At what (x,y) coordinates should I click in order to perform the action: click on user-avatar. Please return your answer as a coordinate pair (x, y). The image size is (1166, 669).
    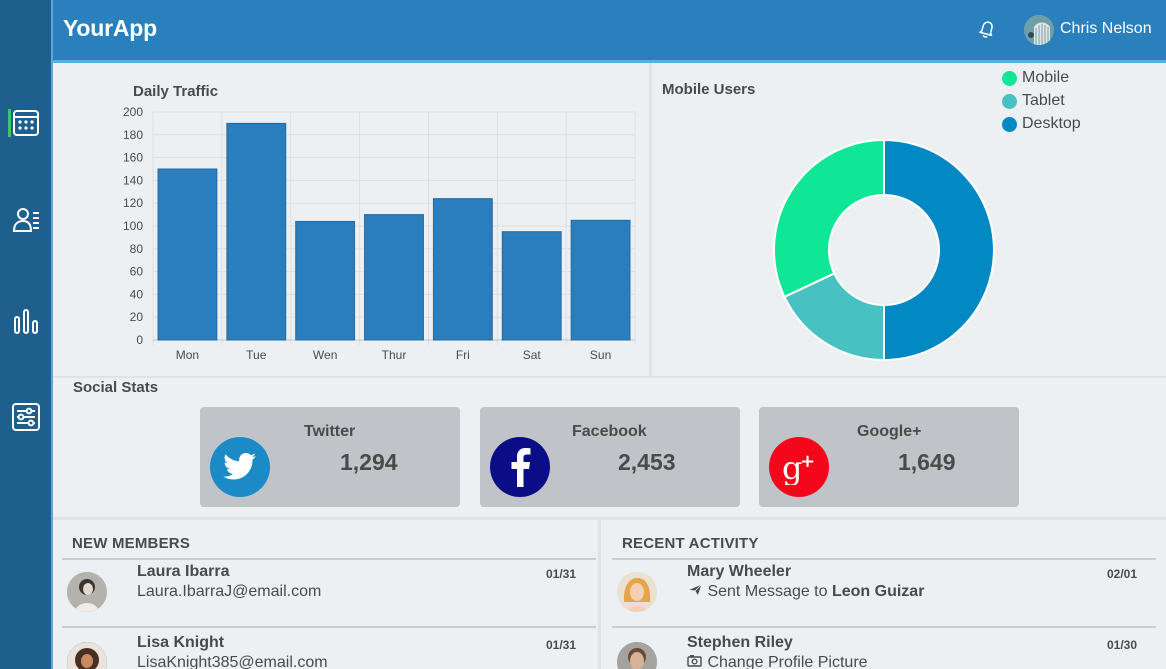
    Looking at the image, I should click on (1039, 30).